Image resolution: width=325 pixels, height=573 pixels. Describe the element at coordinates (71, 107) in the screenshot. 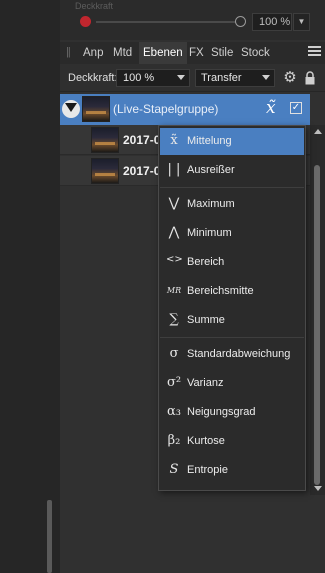

I see `triangle-down-icon` at that location.